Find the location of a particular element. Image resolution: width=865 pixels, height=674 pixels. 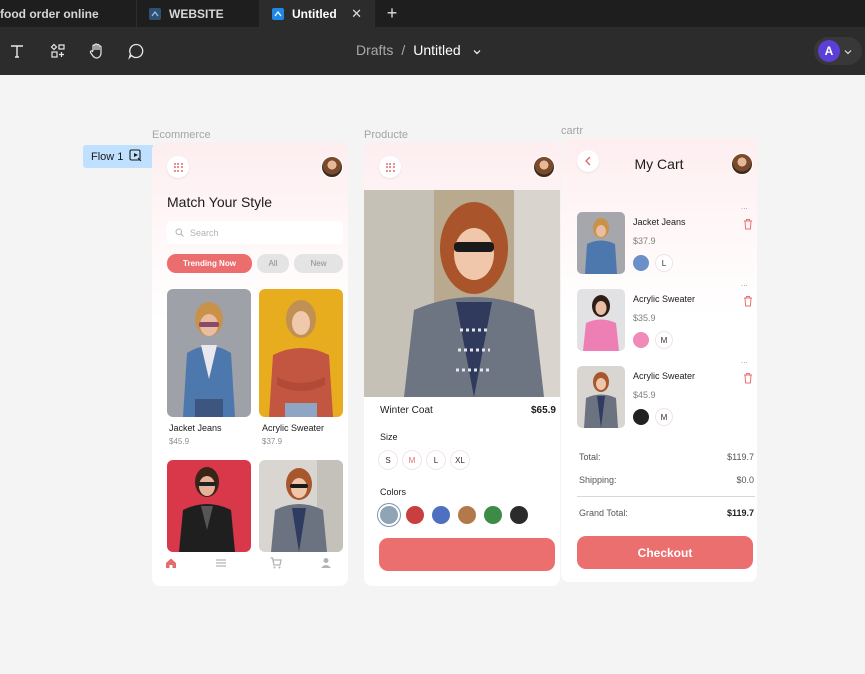

breadcrumb: Drafts / Untitled is located at coordinates (418, 50).